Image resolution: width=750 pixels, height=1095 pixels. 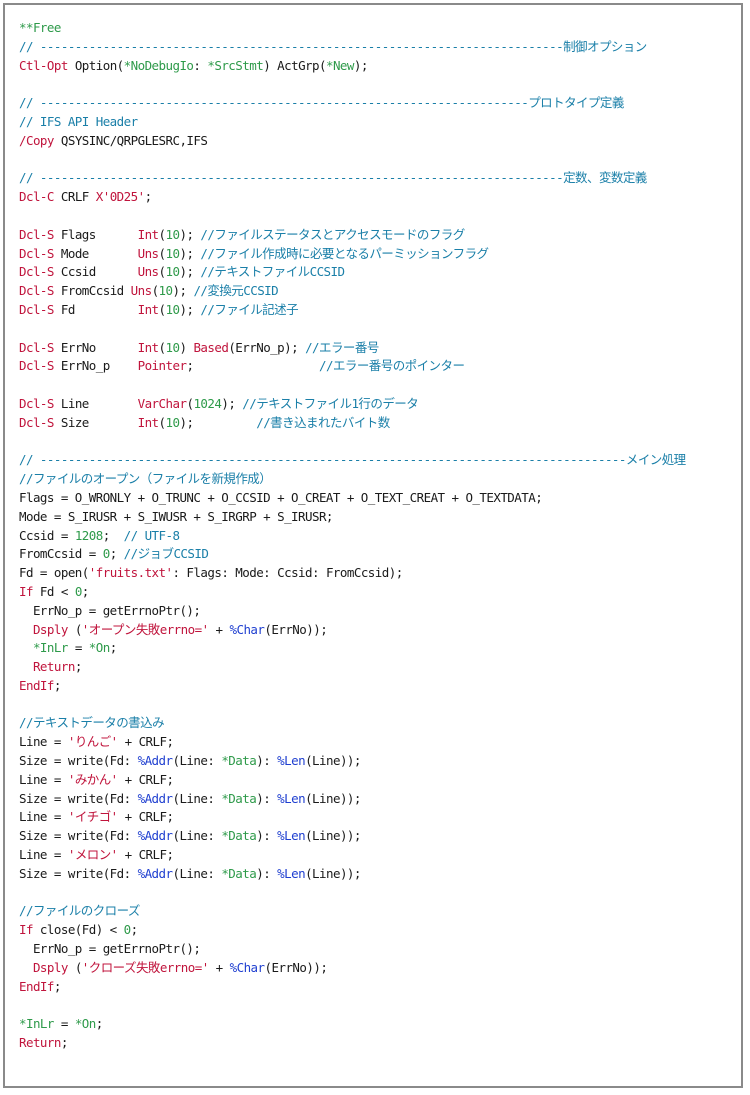 I want to click on comment-token: //ファイルステータスとアクセスモードのフラグ, so click(x=332, y=234).